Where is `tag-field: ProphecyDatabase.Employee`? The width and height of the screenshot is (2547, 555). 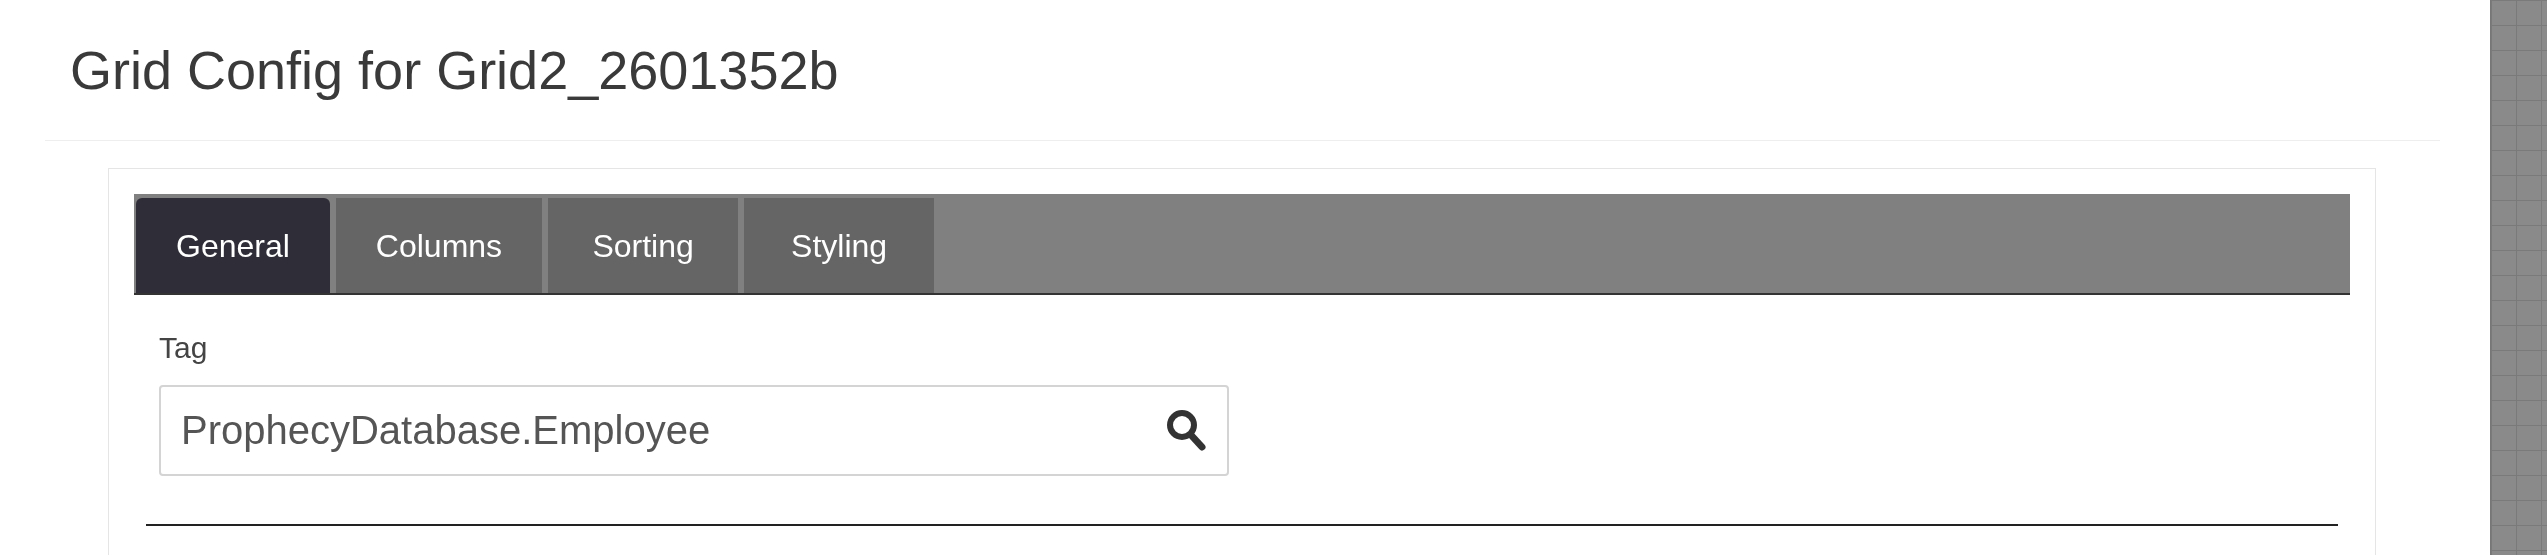 tag-field: ProphecyDatabase.Employee is located at coordinates (694, 430).